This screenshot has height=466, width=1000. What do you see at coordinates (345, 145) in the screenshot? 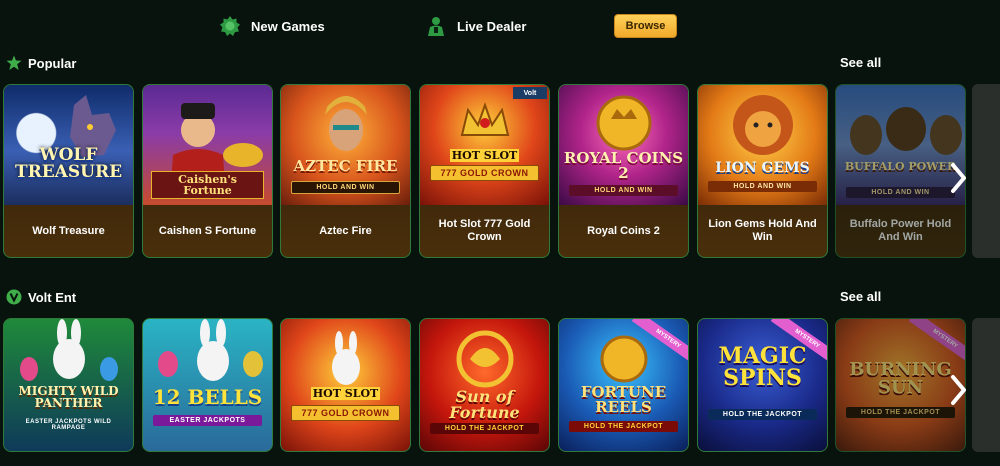
I see `game-thumbnail: AZTEC FIRE HOLD AND WIN` at bounding box center [345, 145].